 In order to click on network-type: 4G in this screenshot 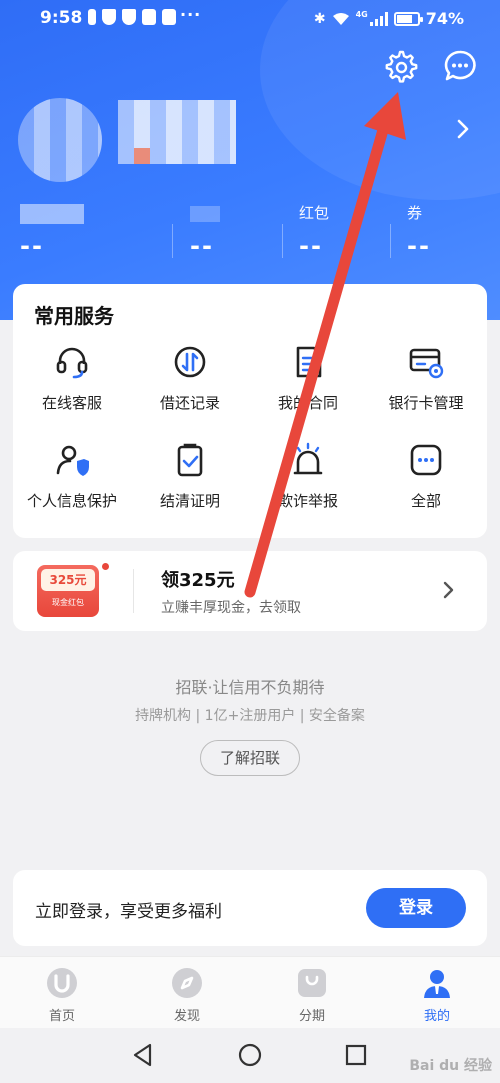, I will do `click(361, 14)`.